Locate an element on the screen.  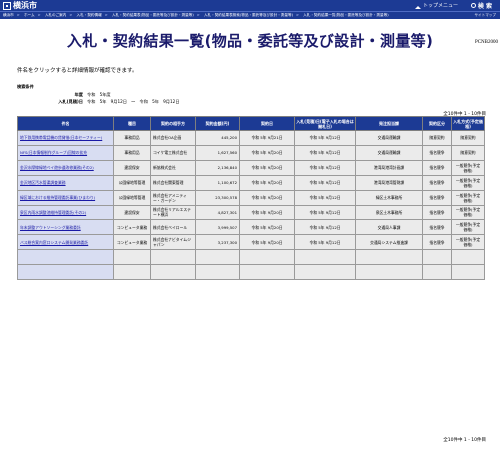
amount-cell: 23,300,578 is located at coordinates (217, 197).